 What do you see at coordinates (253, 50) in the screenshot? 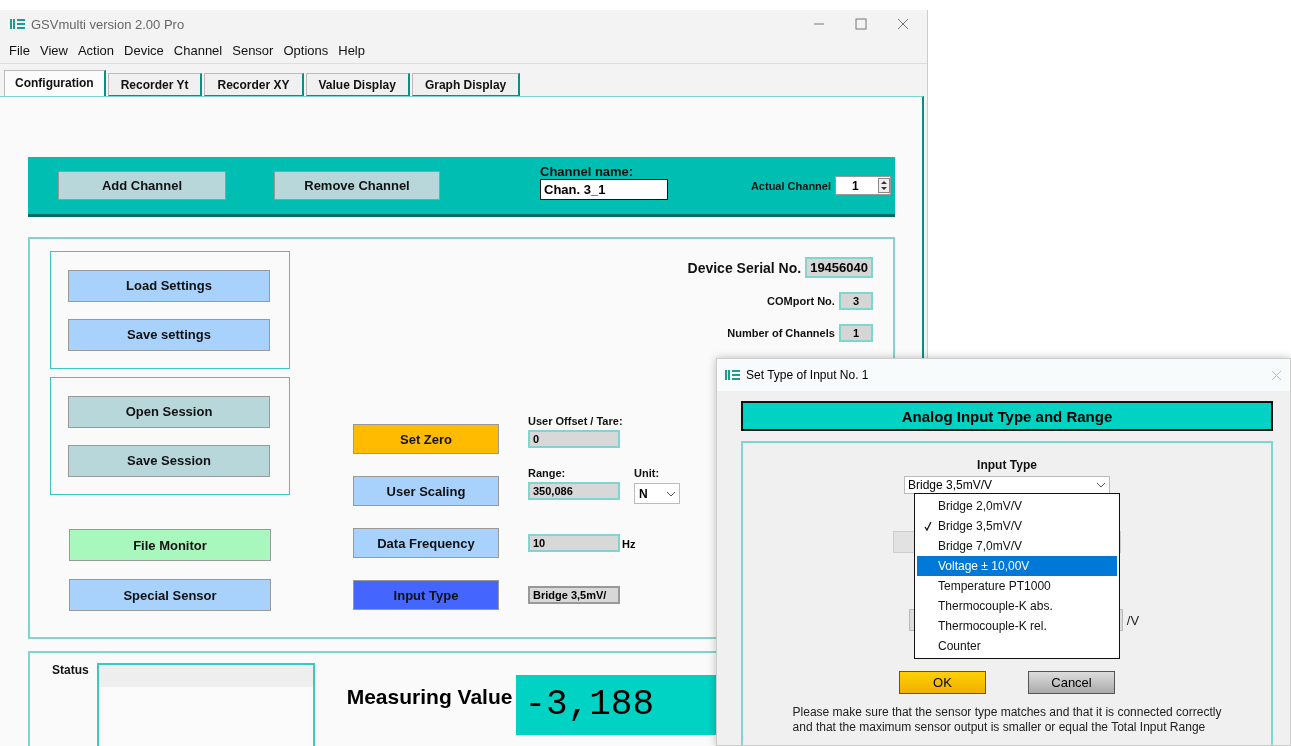
I see `menu-item: Sensor` at bounding box center [253, 50].